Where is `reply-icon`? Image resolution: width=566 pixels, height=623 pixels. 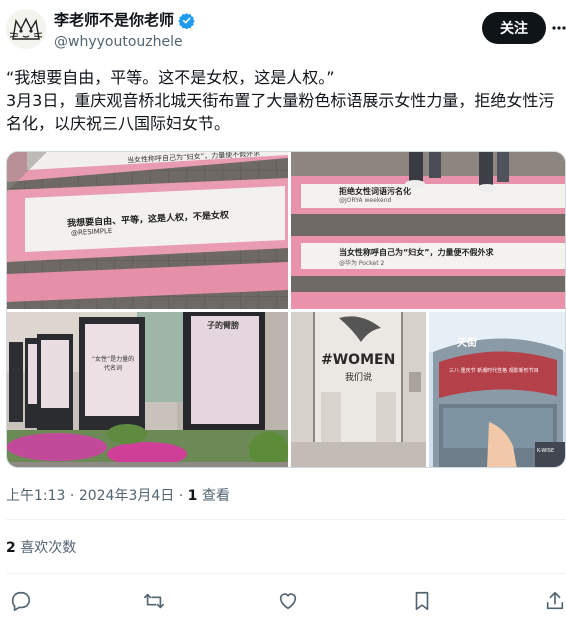
reply-icon is located at coordinates (21, 601).